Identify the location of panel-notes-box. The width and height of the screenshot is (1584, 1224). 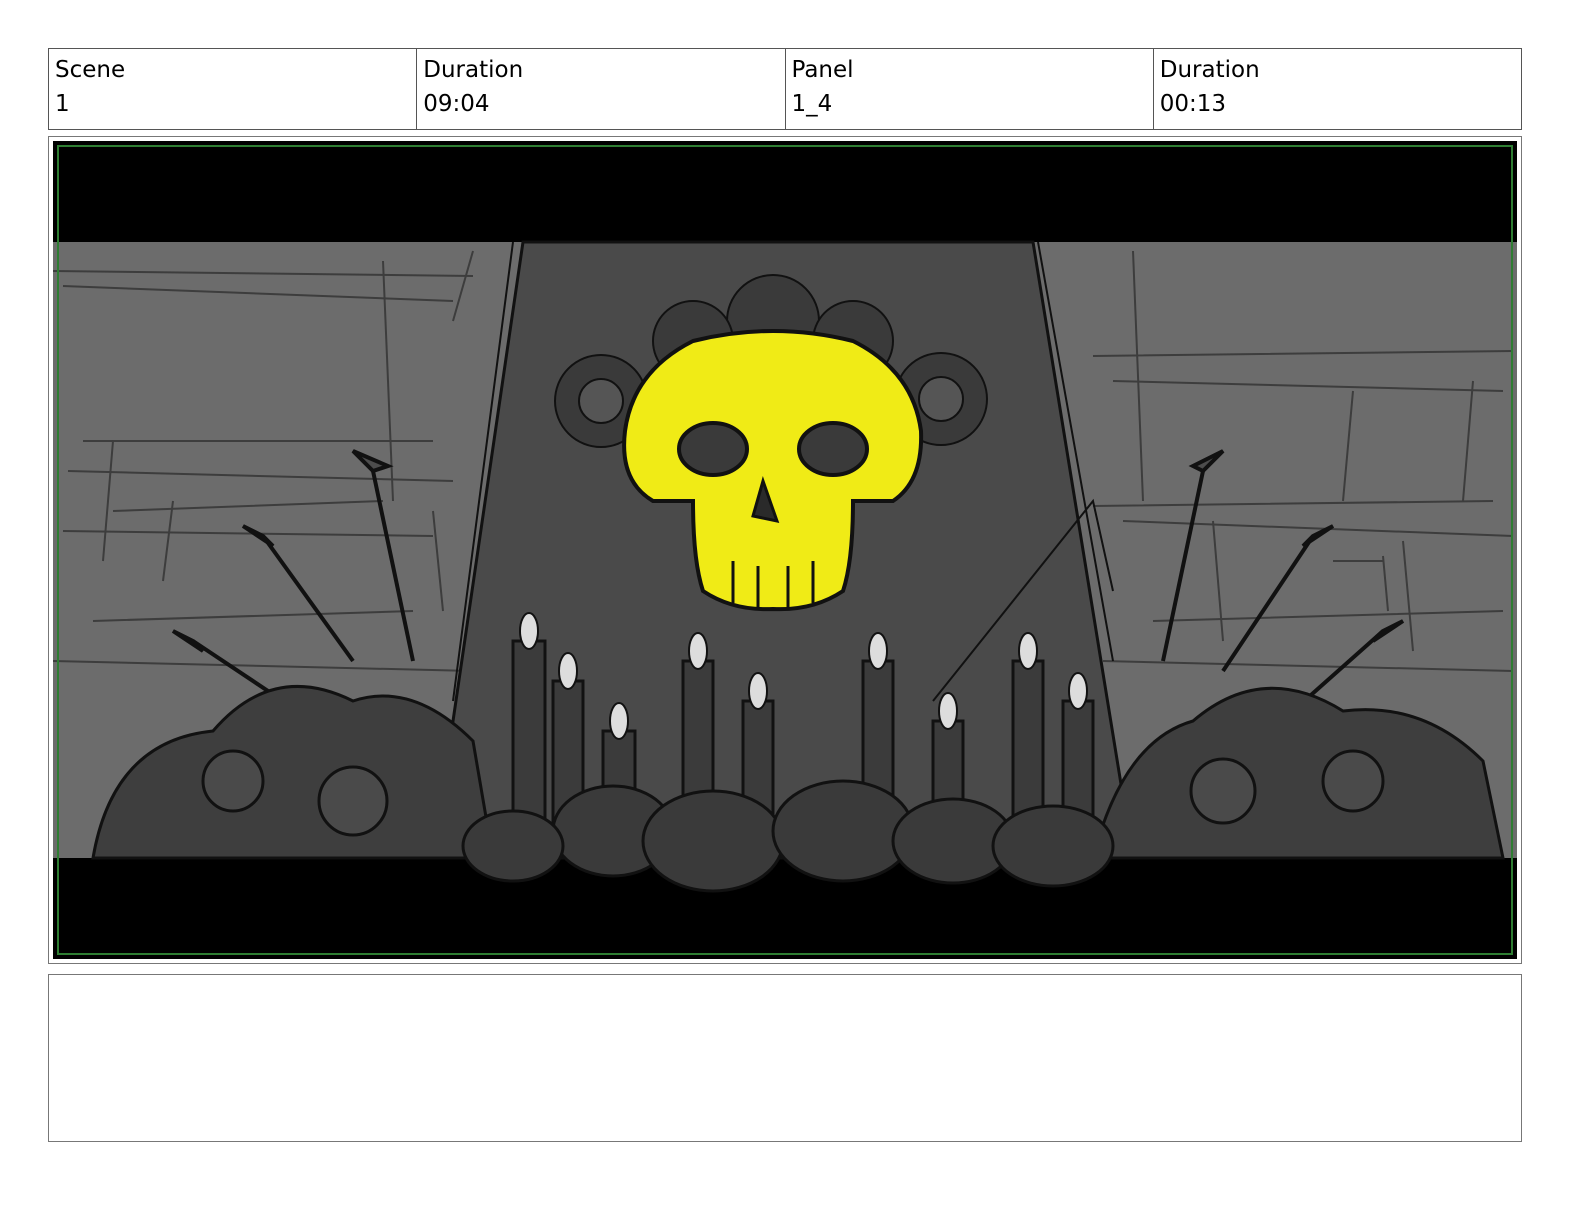
(785, 1058).